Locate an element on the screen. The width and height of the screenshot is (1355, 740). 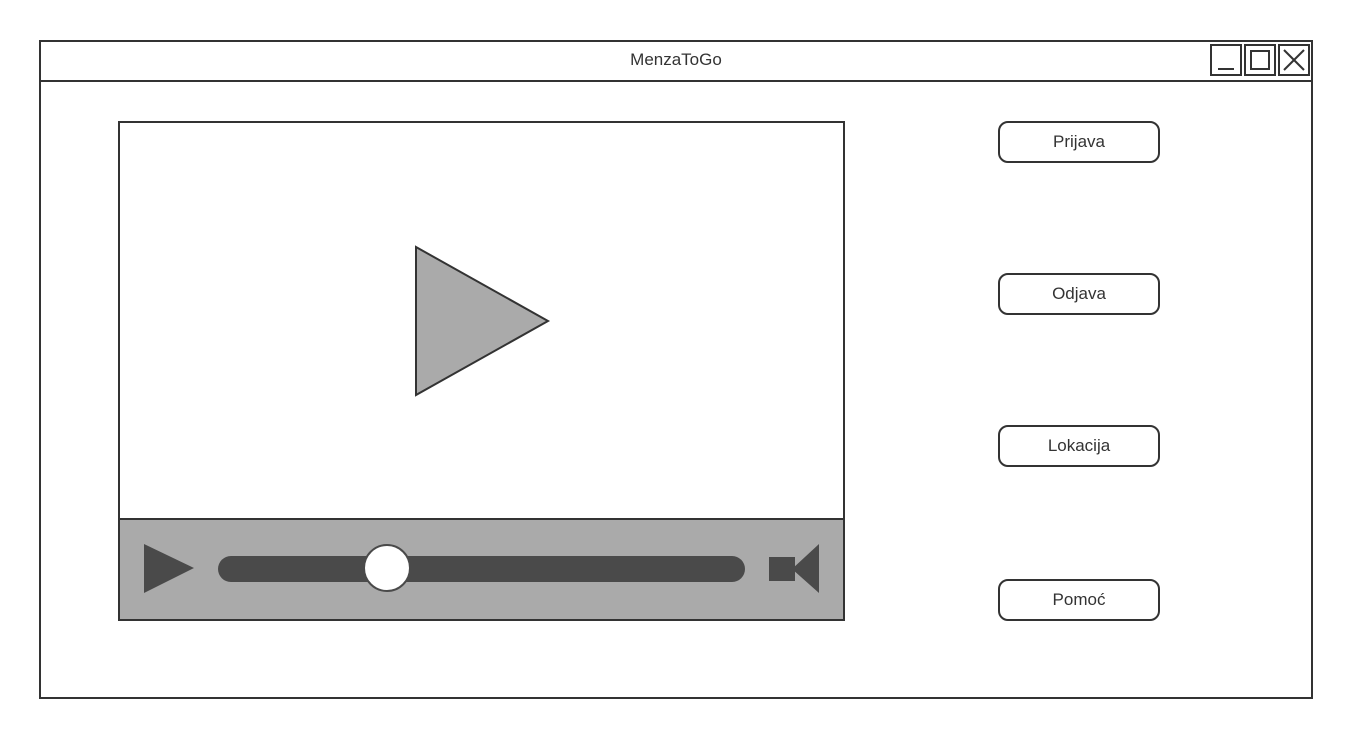
maximize-button is located at coordinates (1260, 60).